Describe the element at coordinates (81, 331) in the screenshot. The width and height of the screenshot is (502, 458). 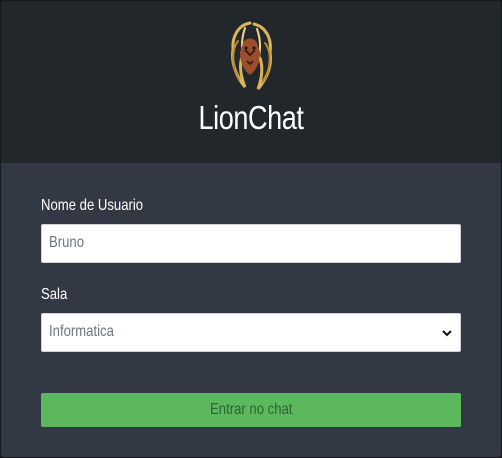
I see `room-selected-value: Informatica` at that location.